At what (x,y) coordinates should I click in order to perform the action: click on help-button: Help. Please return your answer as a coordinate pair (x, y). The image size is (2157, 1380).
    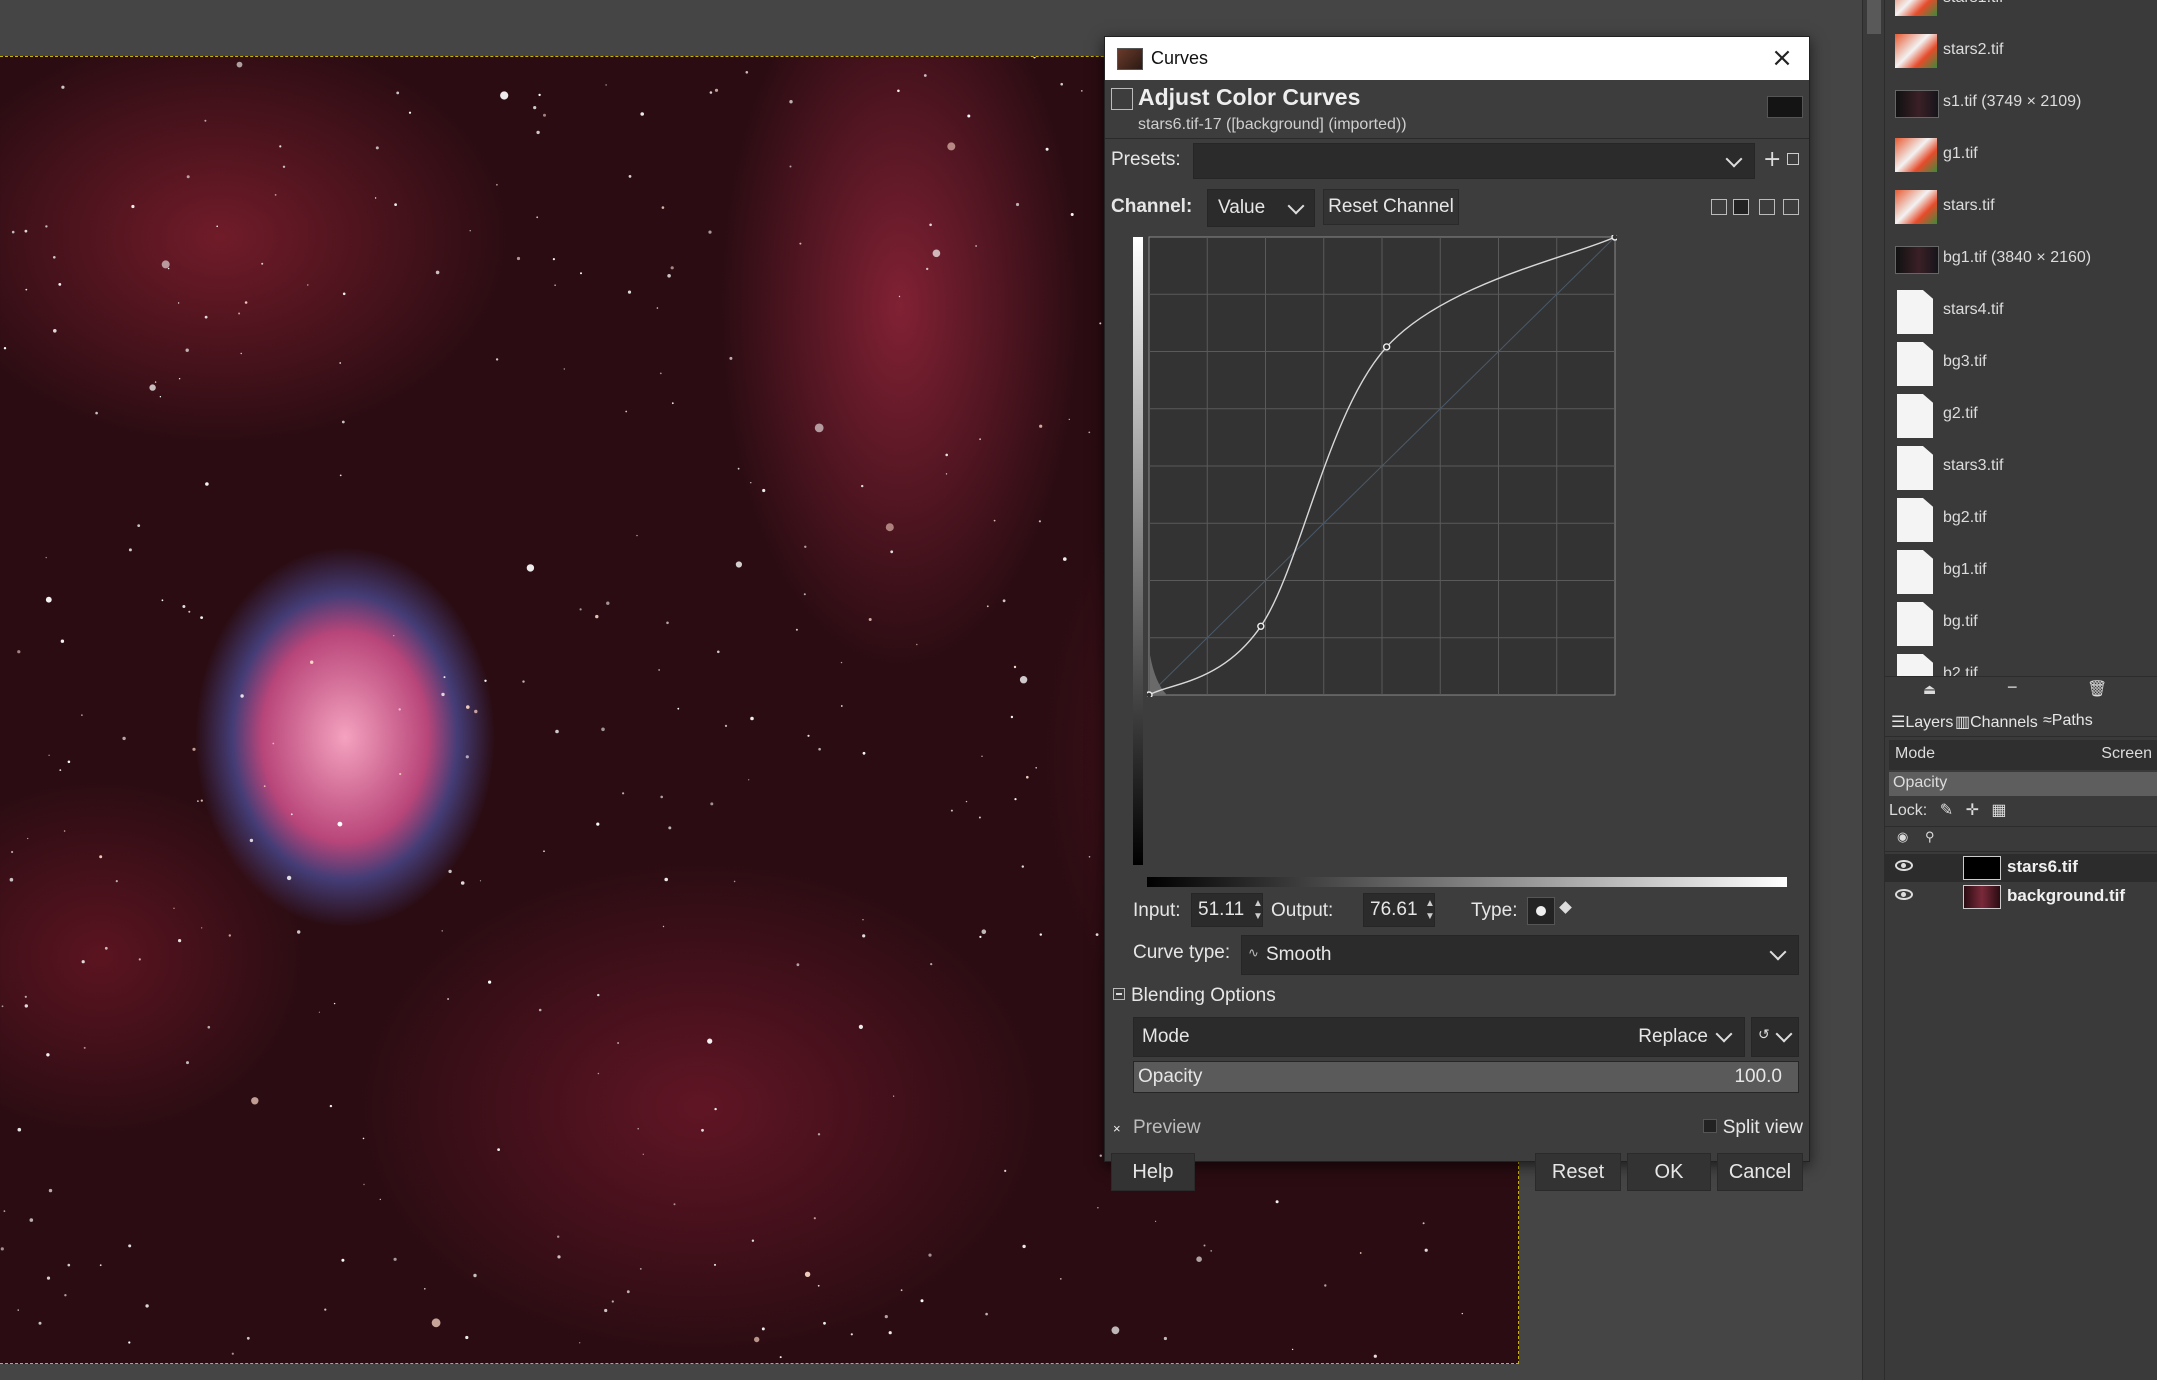
    Looking at the image, I should click on (1153, 1172).